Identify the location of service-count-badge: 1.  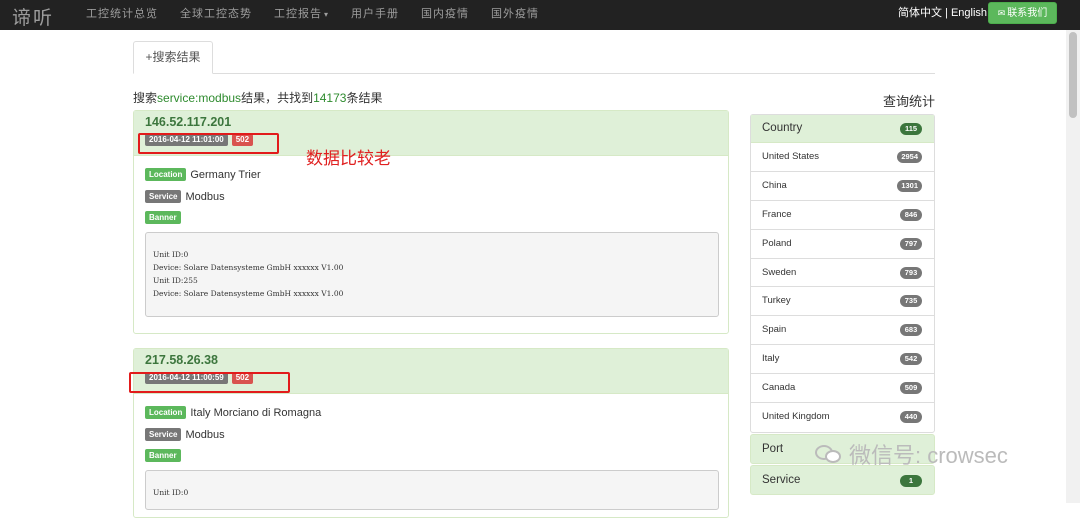
(911, 481).